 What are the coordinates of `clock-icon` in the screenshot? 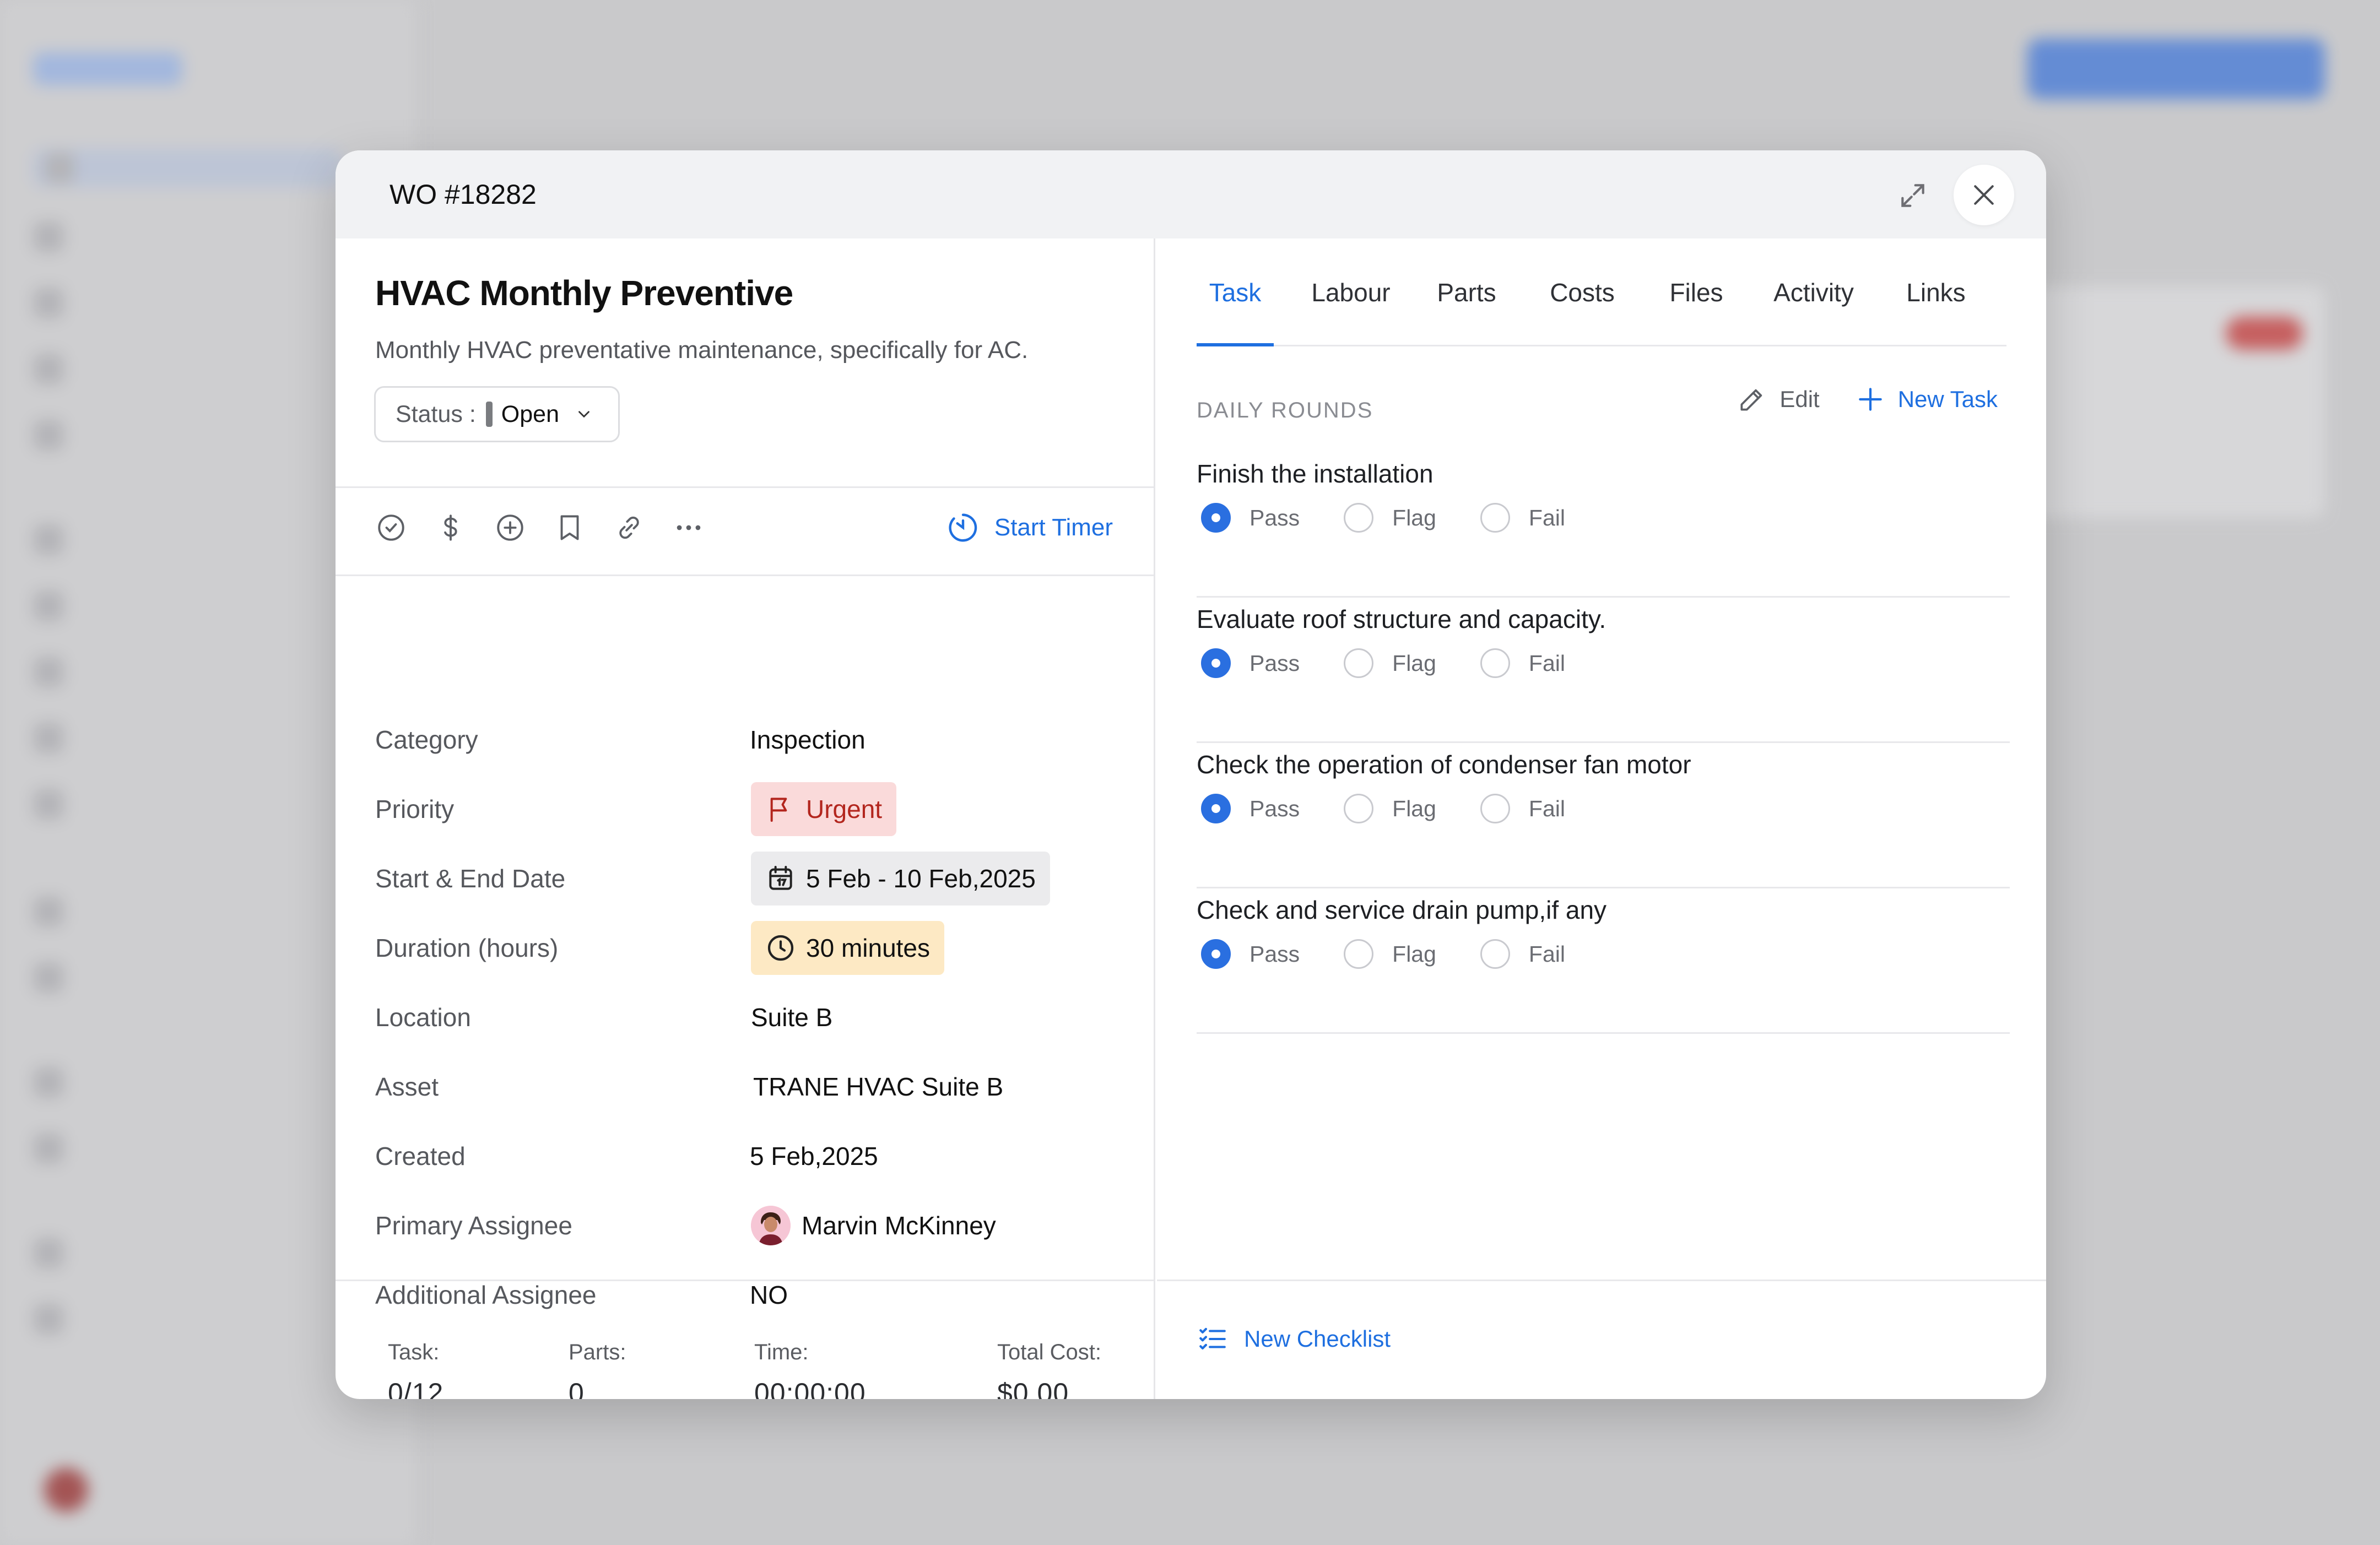 It's located at (780, 948).